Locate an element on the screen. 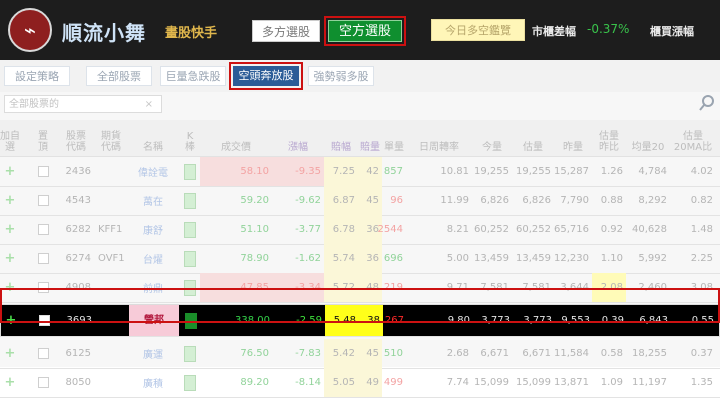  column-header: 估量 is located at coordinates (533, 138).